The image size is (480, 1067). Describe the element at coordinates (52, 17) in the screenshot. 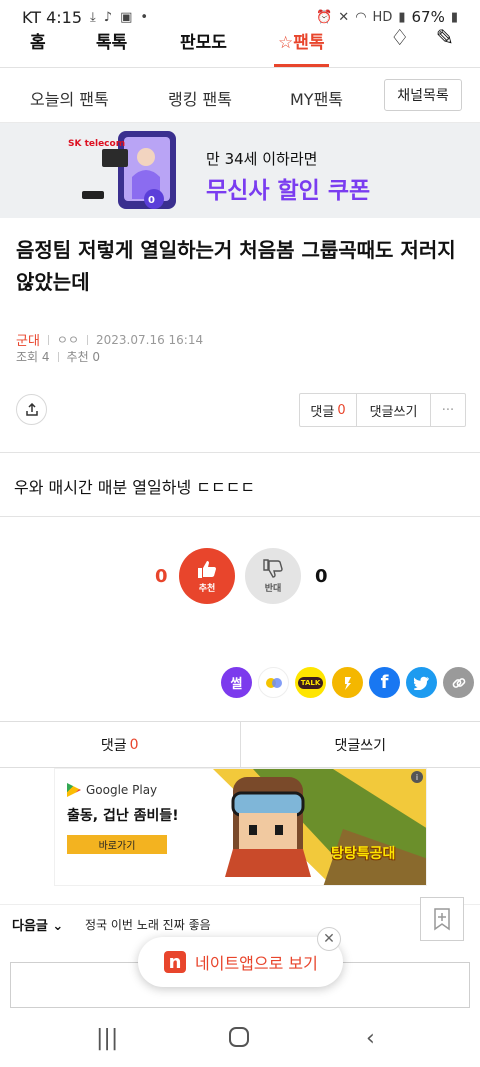

I see `status-carrier-time: KT 4:15` at that location.